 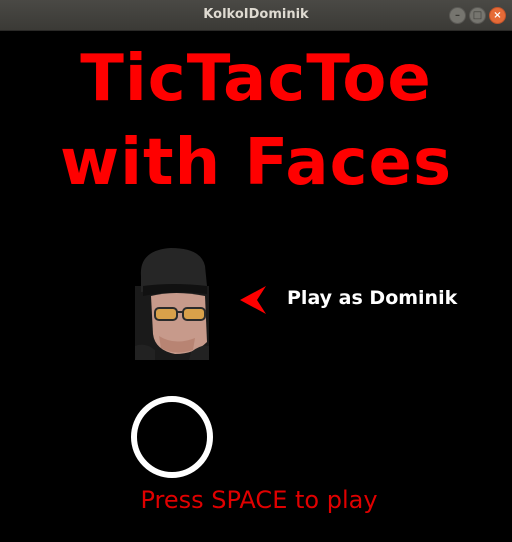 I want to click on arrow-left-icon, so click(x=253, y=300).